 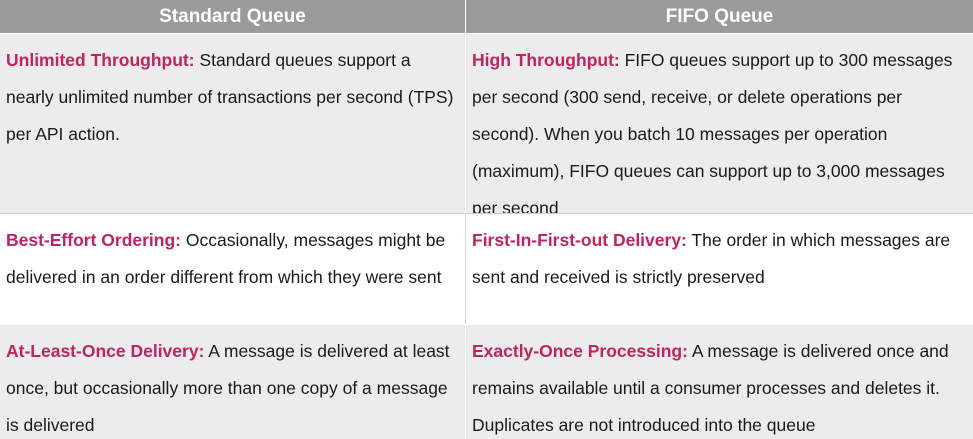 I want to click on header-fifo-queue: FIFO Queue, so click(x=719, y=16).